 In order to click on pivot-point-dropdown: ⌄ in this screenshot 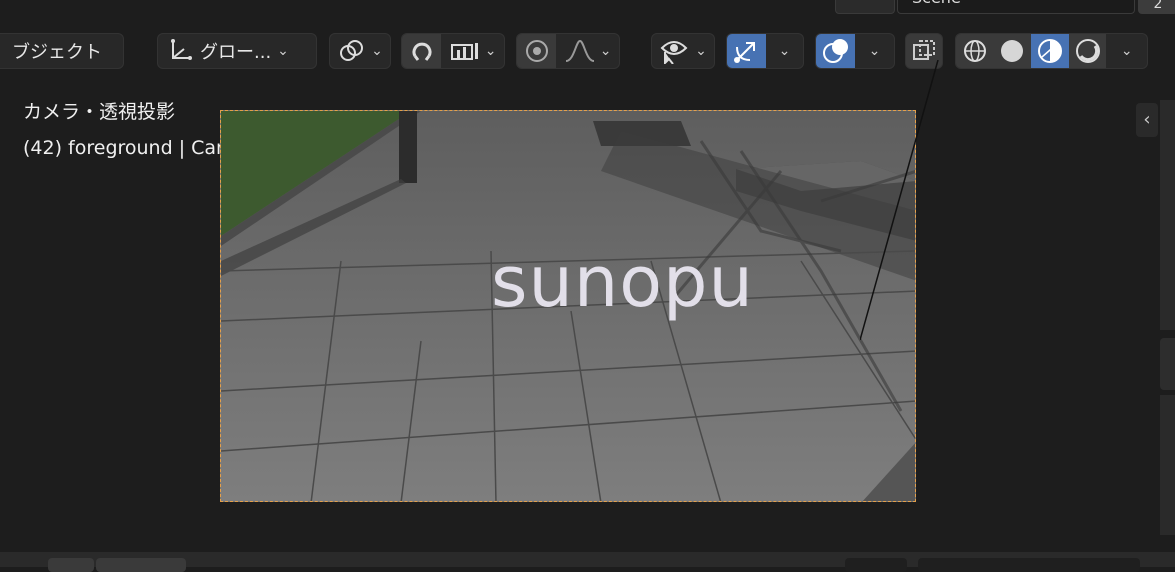, I will do `click(360, 51)`.